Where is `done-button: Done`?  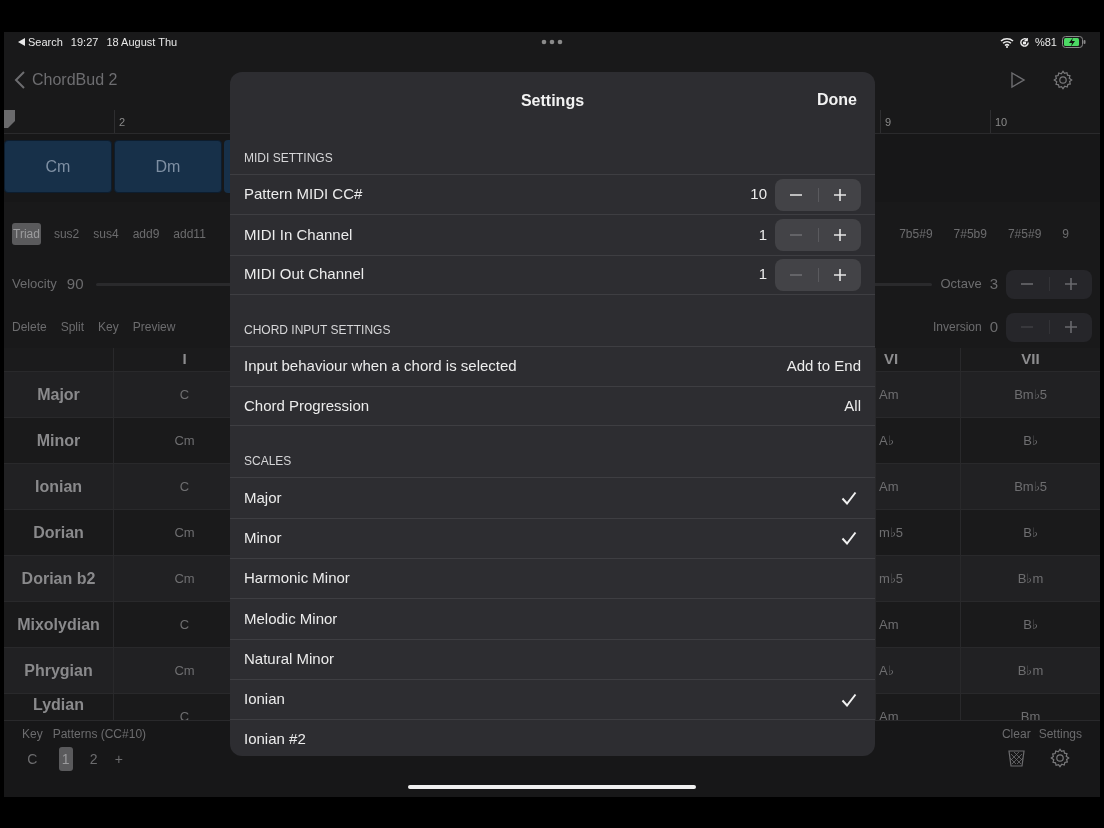 done-button: Done is located at coordinates (837, 100).